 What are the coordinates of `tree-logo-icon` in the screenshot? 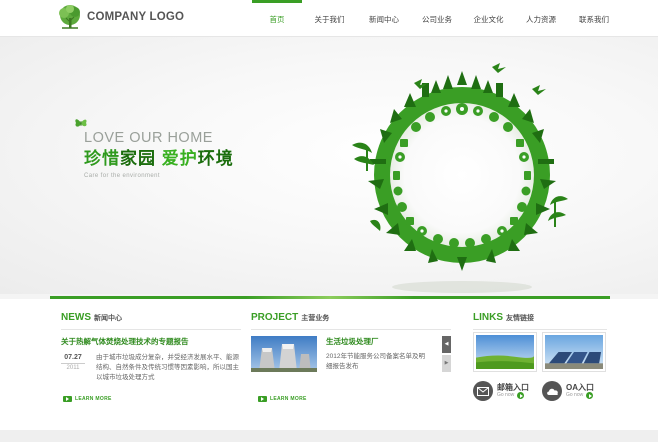 It's located at (69, 17).